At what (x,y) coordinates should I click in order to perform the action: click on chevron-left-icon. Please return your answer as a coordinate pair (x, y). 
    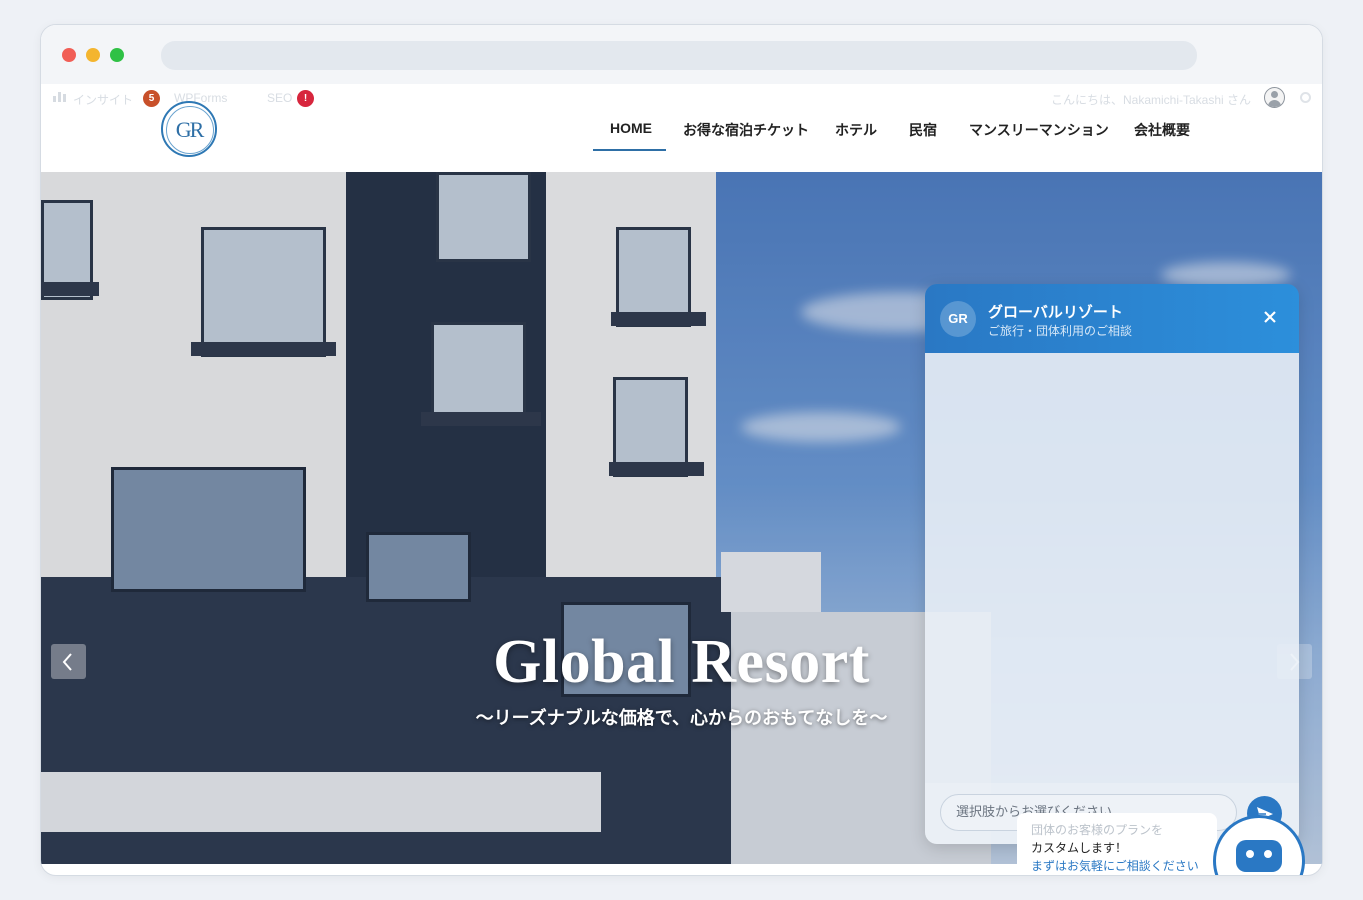
    Looking at the image, I should click on (67, 662).